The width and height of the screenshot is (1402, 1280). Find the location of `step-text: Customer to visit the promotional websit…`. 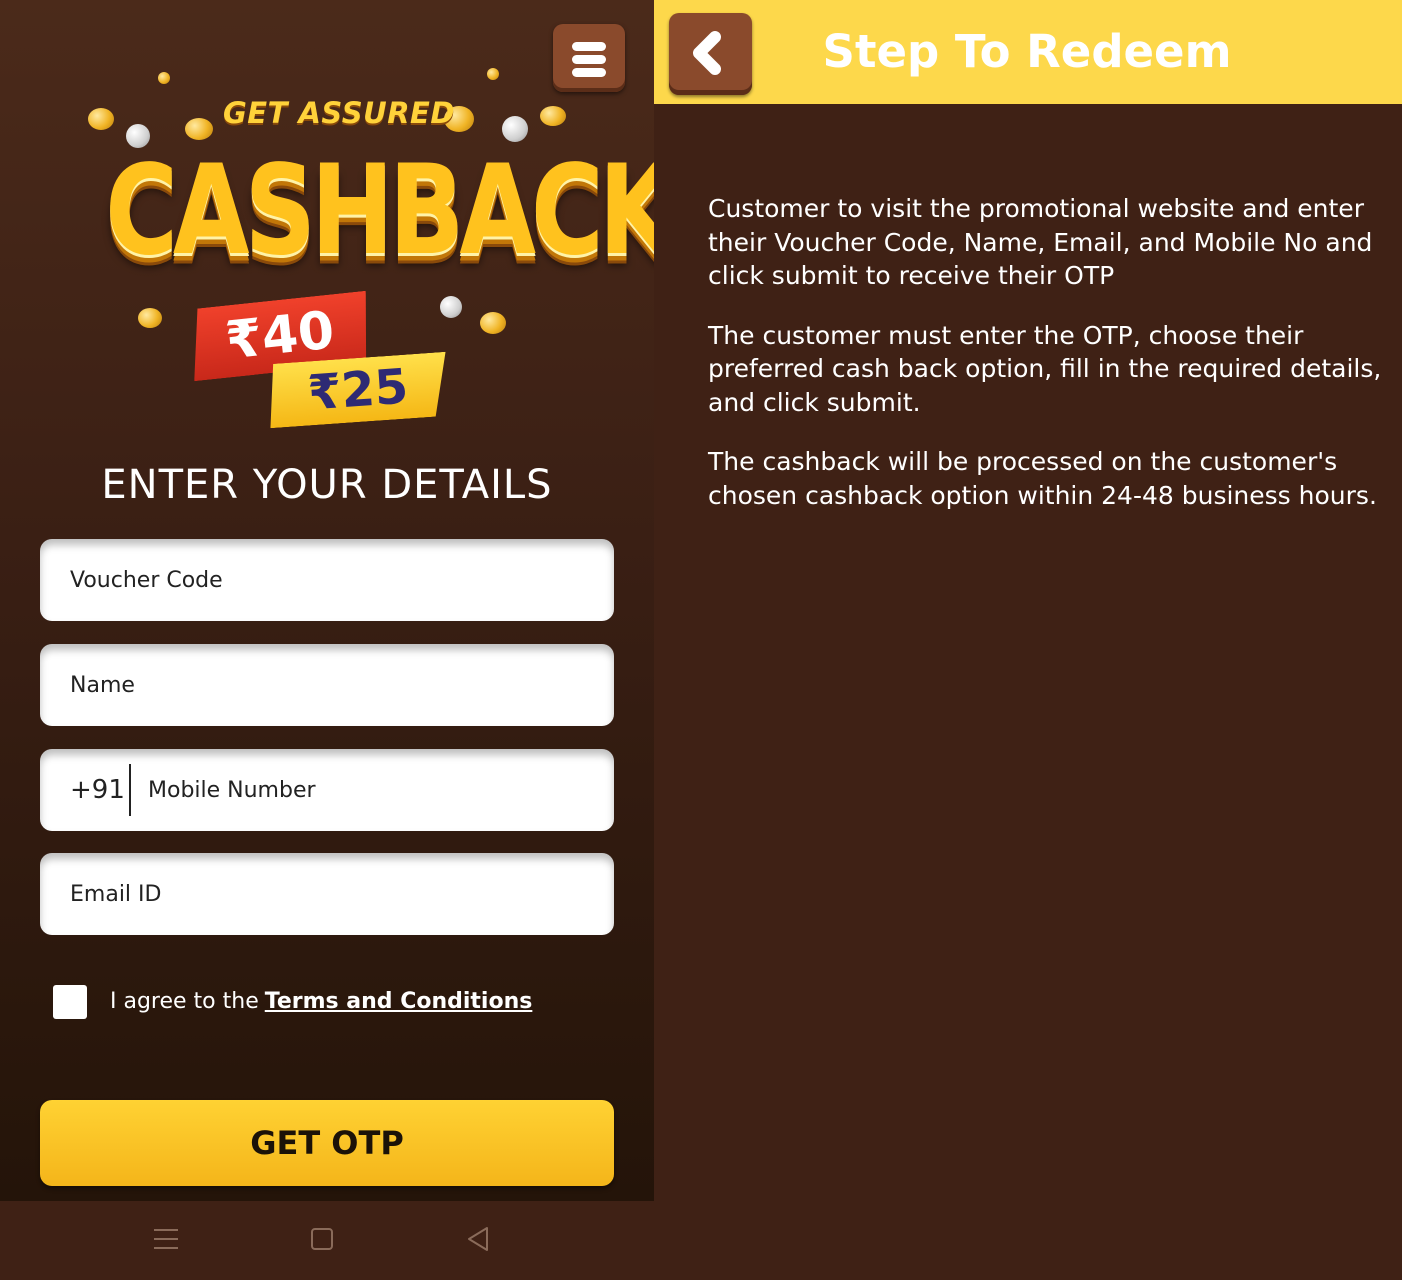

step-text: Customer to visit the promotional websit… is located at coordinates (1040, 242).